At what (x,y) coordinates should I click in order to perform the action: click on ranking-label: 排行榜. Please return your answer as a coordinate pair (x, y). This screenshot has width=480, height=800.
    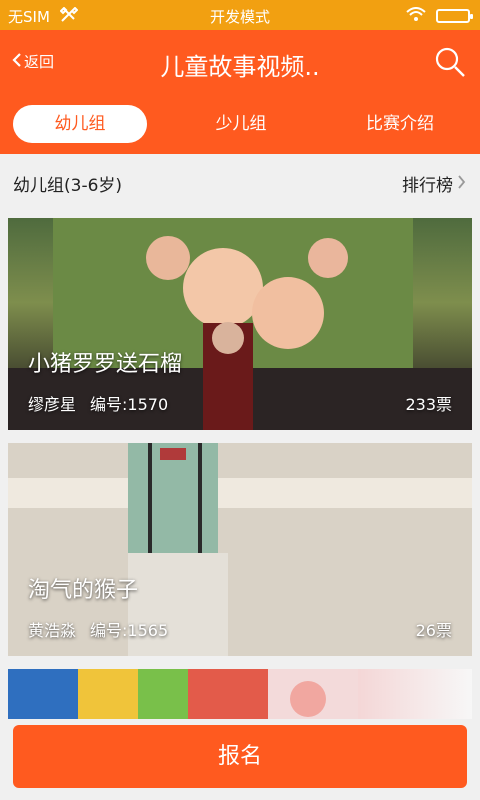
    Looking at the image, I should click on (427, 186).